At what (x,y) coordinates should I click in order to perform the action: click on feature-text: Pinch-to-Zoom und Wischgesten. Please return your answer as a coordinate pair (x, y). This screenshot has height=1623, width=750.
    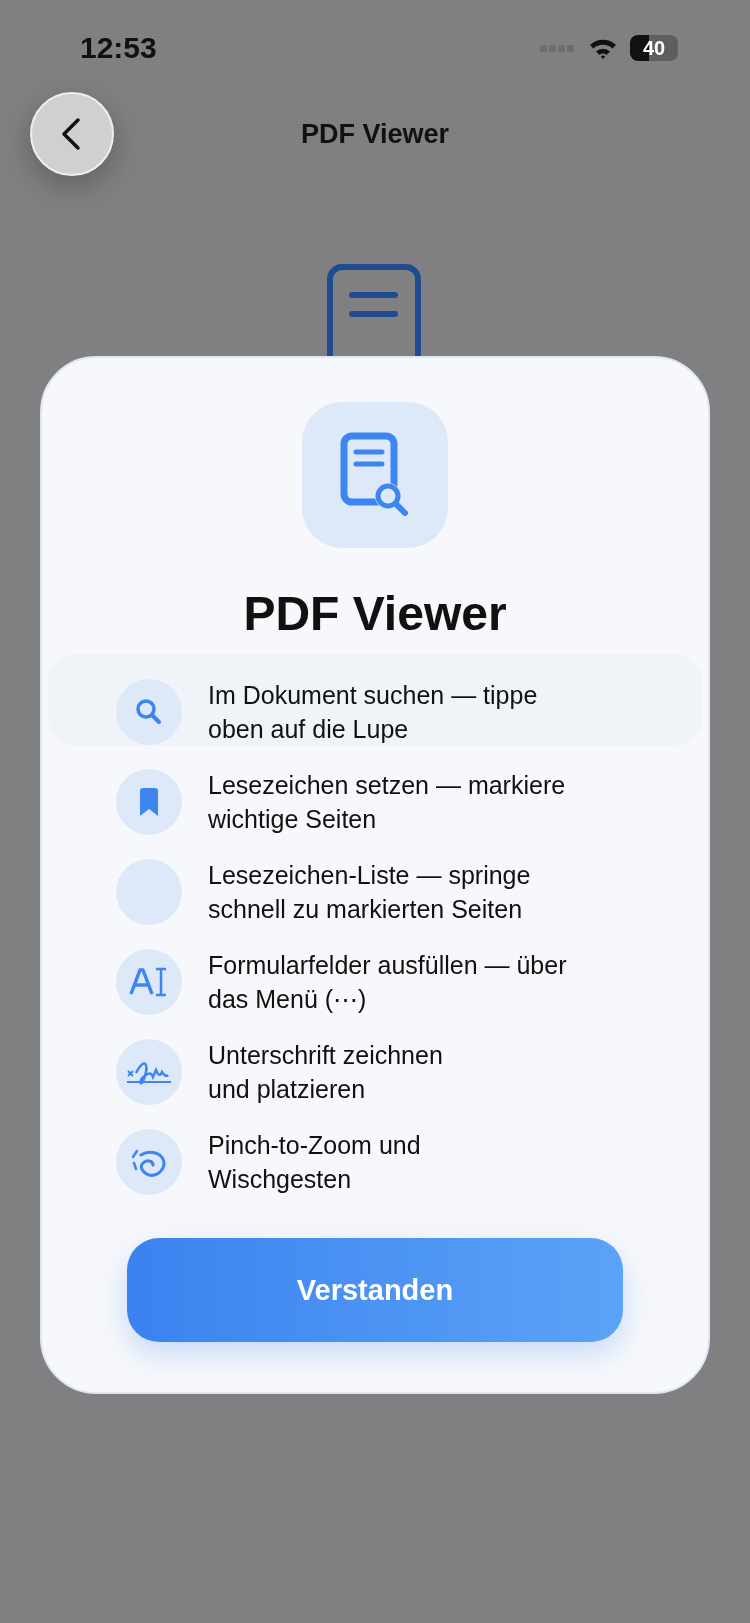
    Looking at the image, I should click on (315, 1162).